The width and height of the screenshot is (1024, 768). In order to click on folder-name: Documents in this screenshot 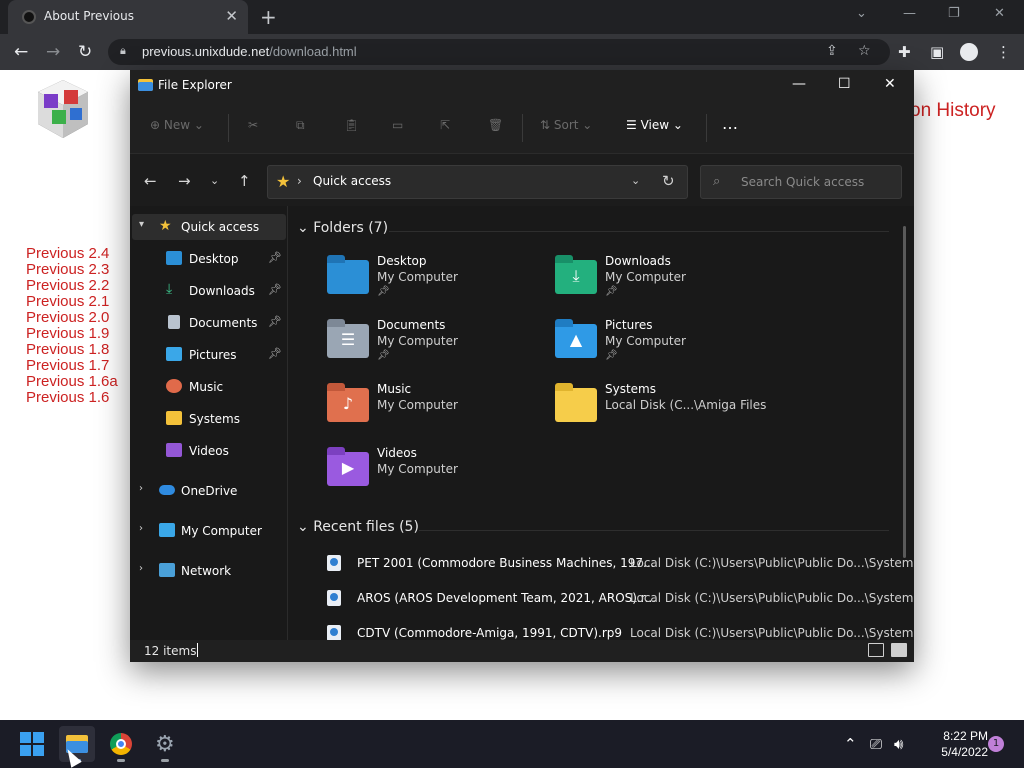, I will do `click(411, 325)`.